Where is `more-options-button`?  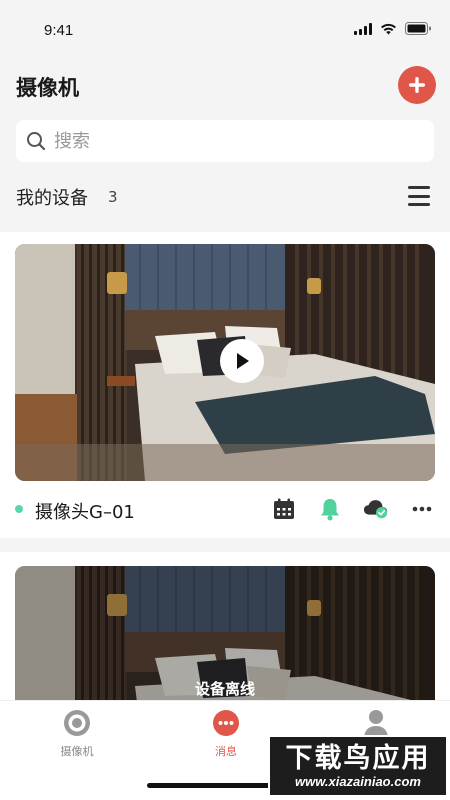
more-options-button is located at coordinates (422, 509).